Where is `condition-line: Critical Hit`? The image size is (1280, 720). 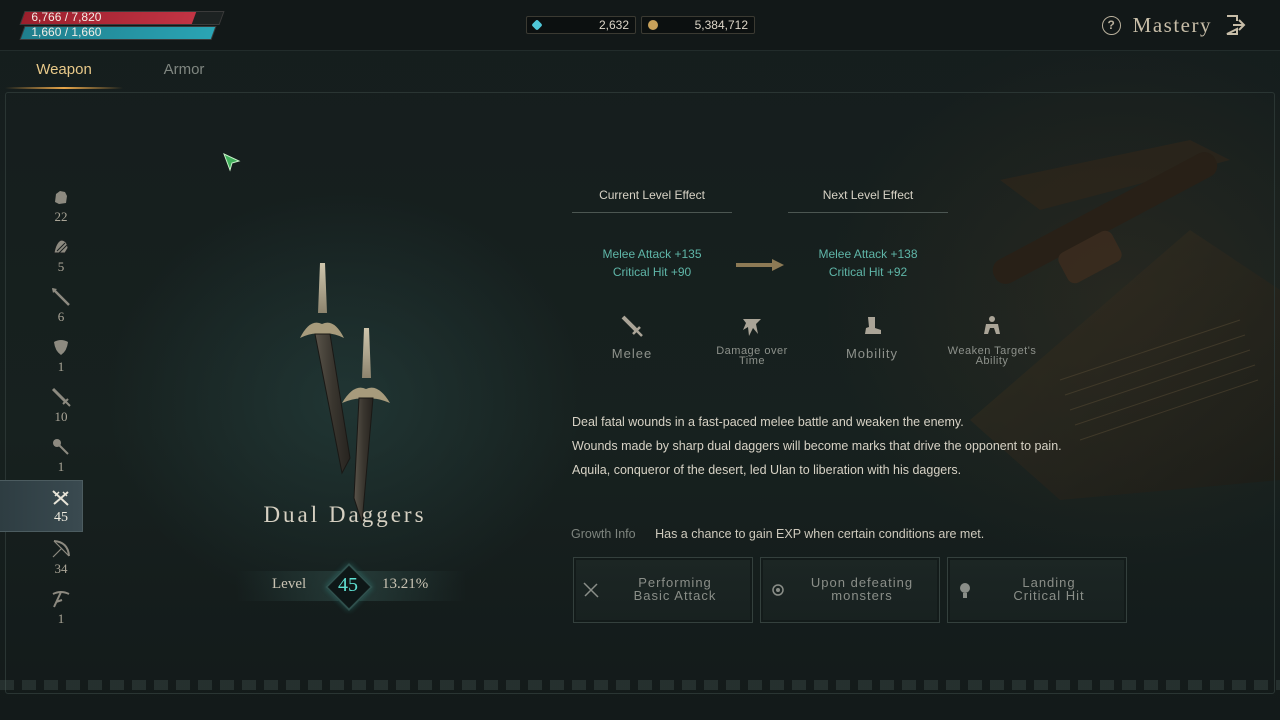
condition-line: Critical Hit is located at coordinates (1049, 595).